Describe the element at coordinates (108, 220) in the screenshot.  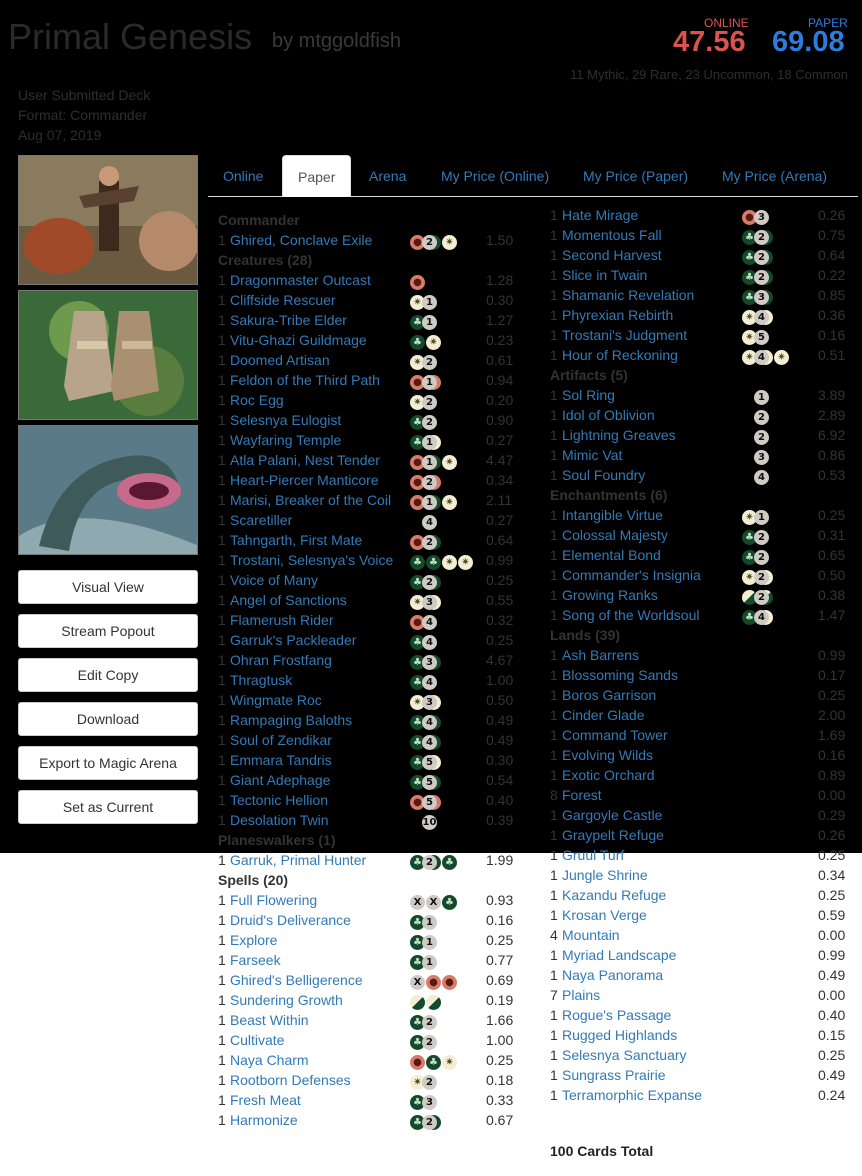
I see `commander-art-image` at that location.